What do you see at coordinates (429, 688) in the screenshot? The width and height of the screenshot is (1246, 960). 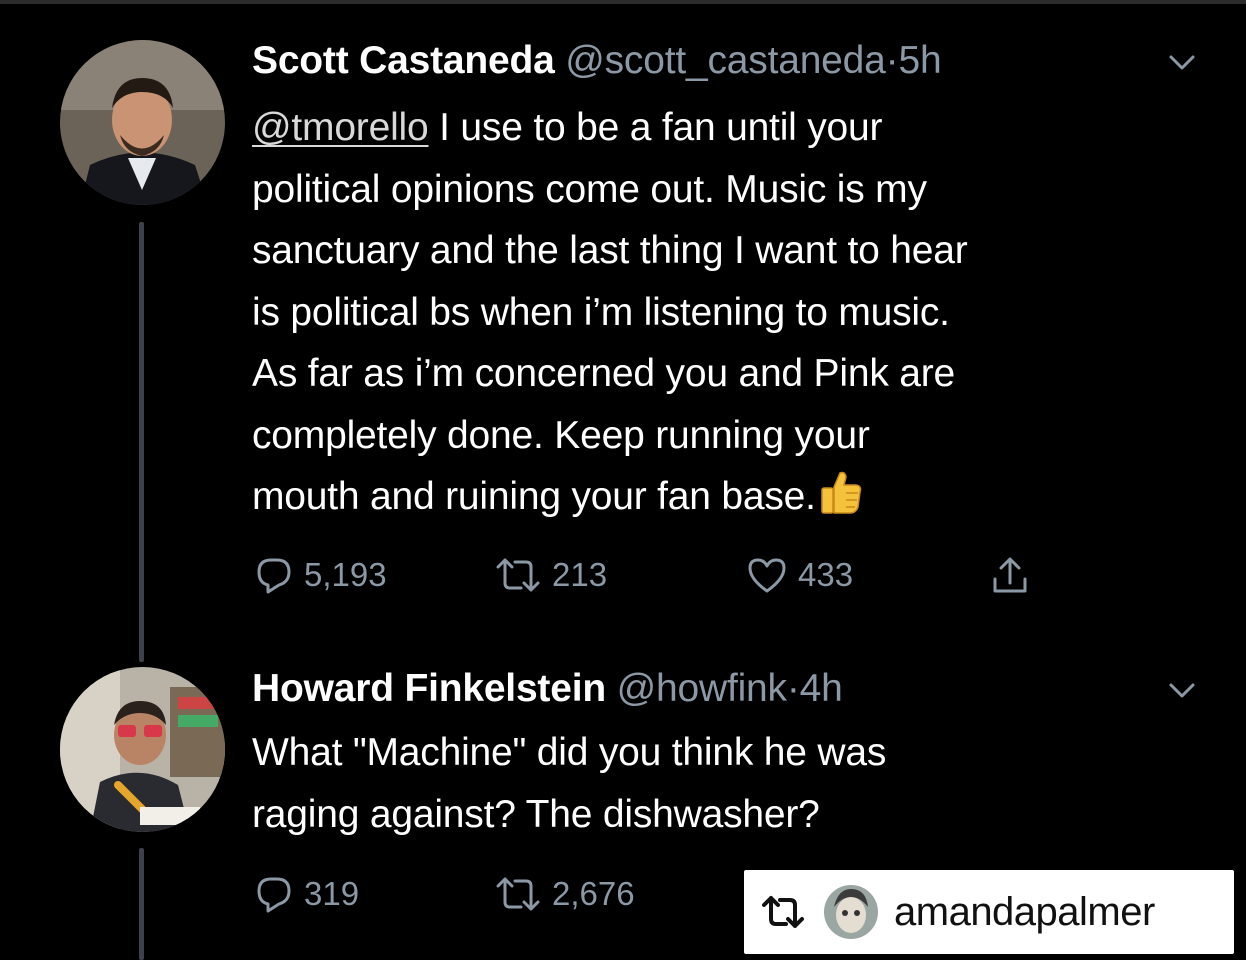 I see `display-name: Howard Finkelstein` at bounding box center [429, 688].